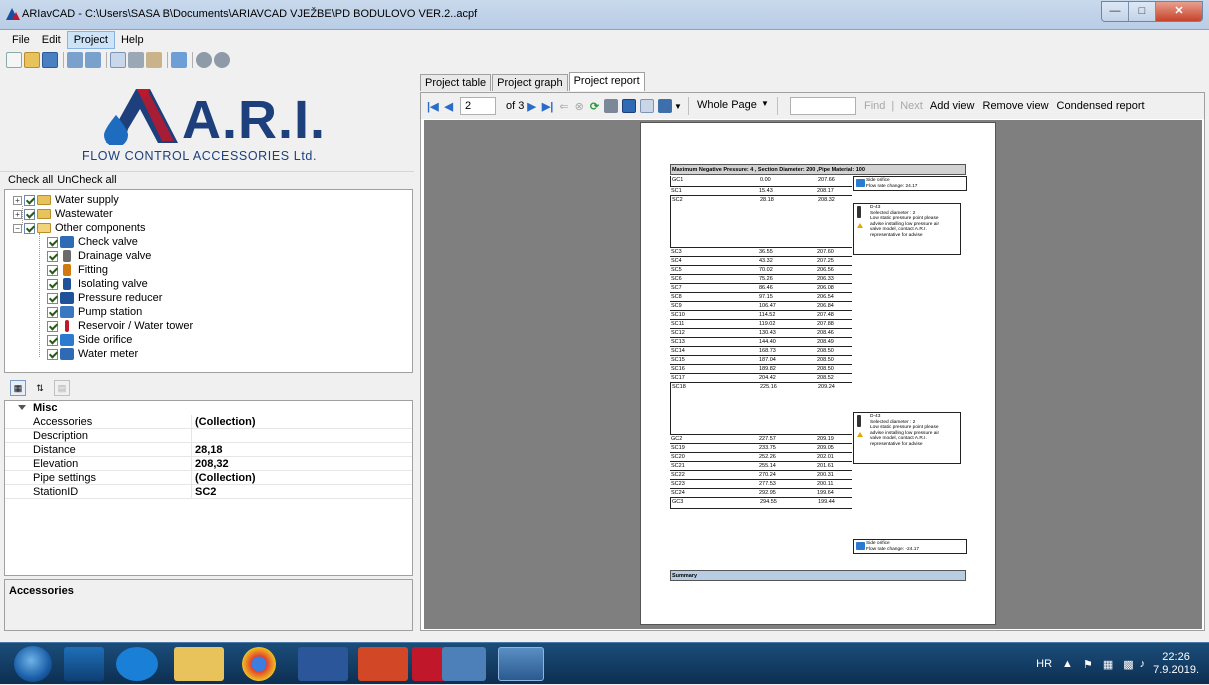 This screenshot has width=1209, height=685. I want to click on export-icon, so click(665, 106).